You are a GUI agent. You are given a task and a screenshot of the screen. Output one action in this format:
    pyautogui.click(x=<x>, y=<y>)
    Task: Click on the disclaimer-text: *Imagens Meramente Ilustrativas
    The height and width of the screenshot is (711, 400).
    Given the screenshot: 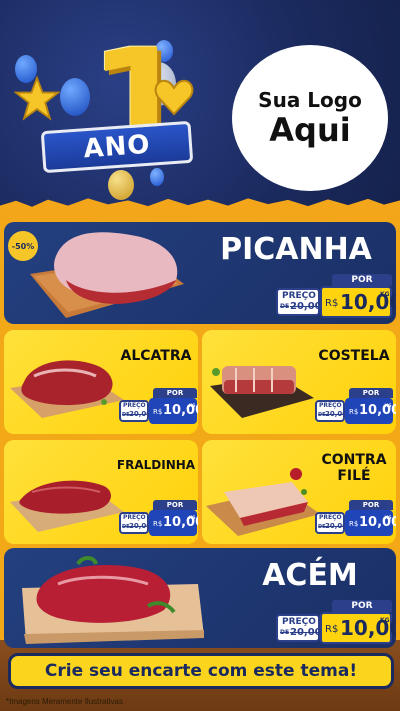 What is the action you would take?
    pyautogui.click(x=64, y=701)
    